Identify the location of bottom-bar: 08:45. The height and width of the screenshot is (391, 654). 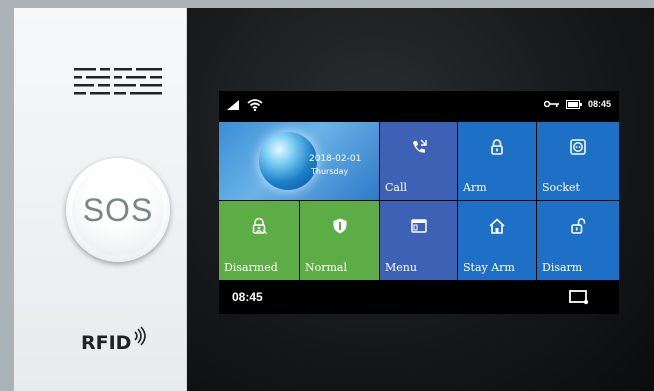
(419, 297).